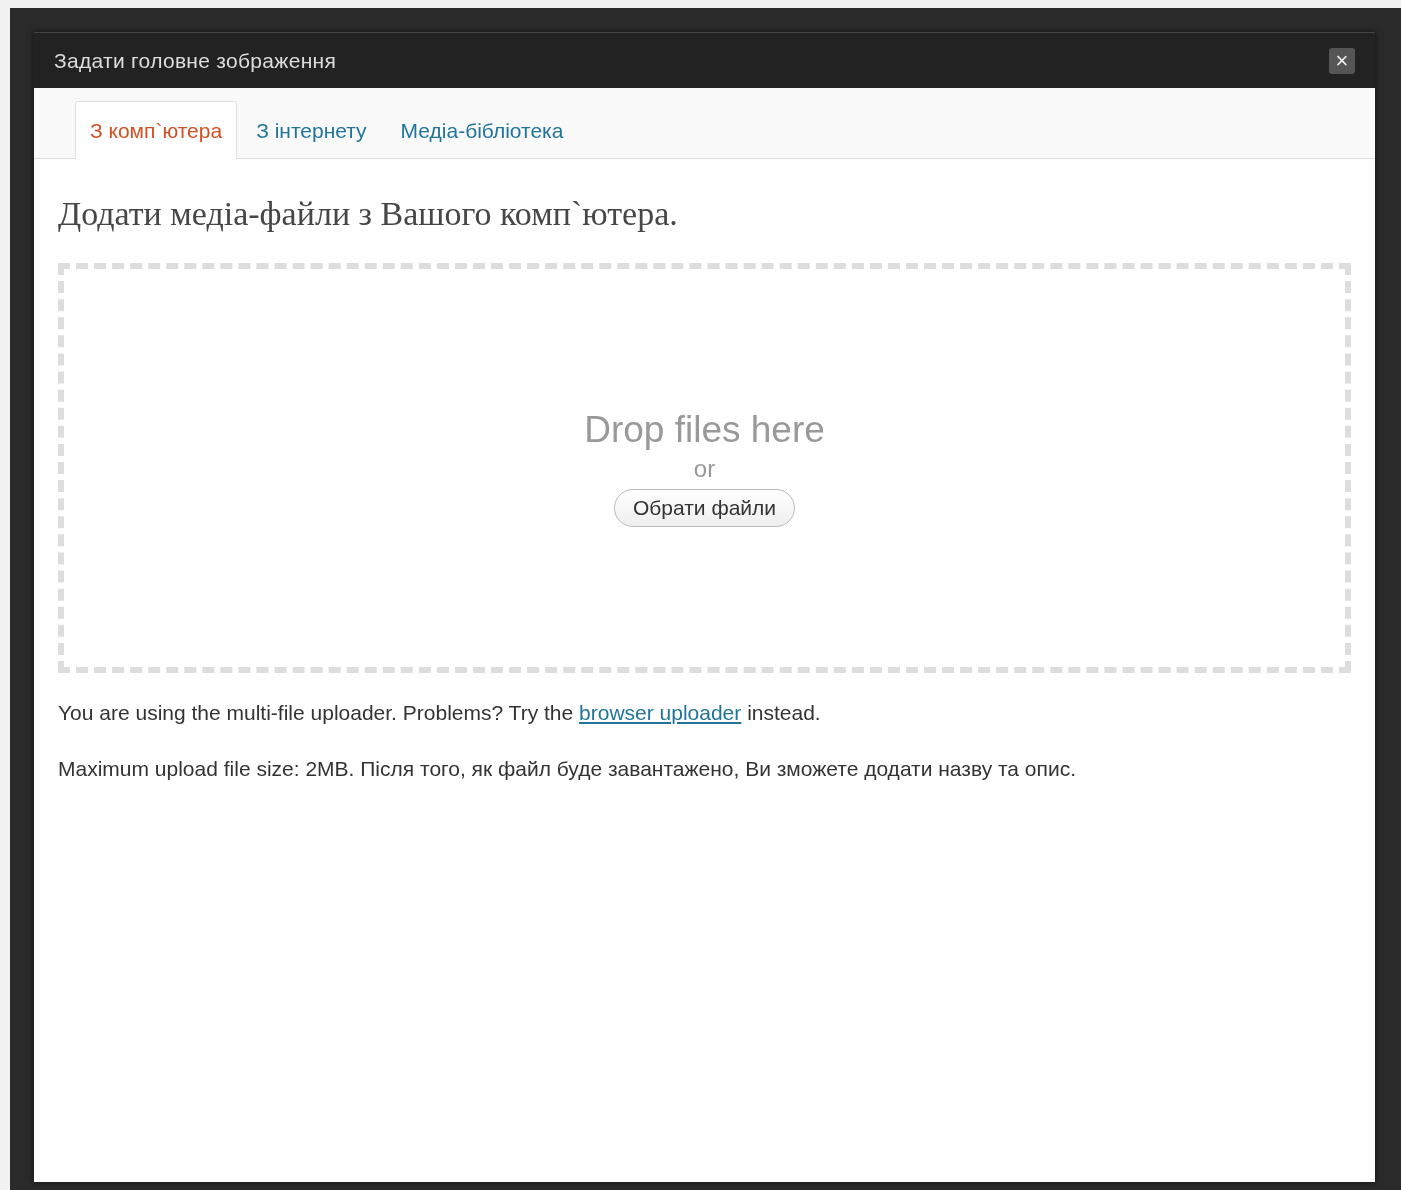 The width and height of the screenshot is (1401, 1190). I want to click on select-files-button: Обрати файли, so click(704, 508).